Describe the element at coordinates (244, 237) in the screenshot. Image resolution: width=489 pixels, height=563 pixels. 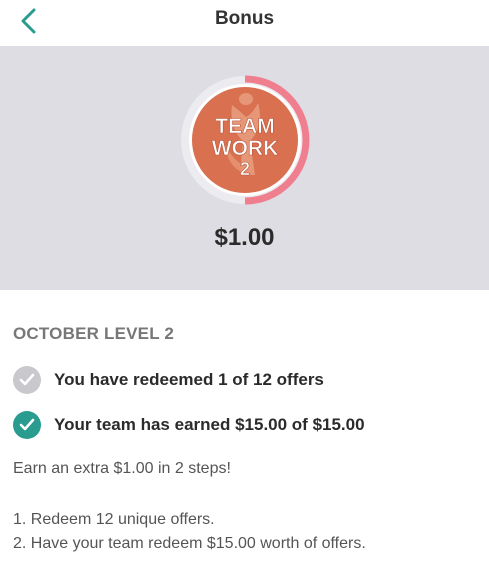
I see `bonus-amount: $1.00` at that location.